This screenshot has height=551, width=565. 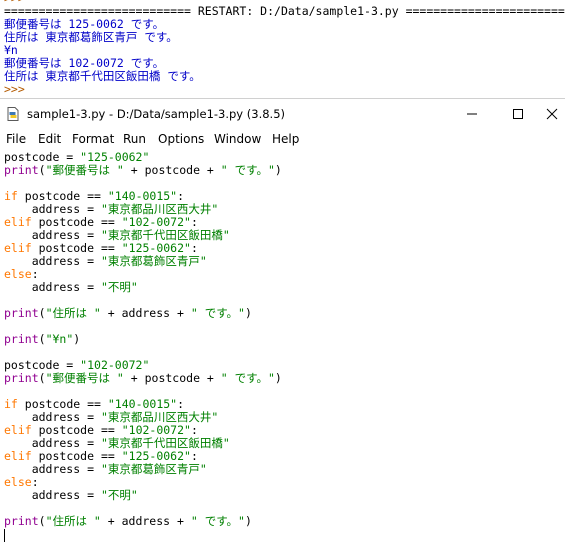 I want to click on code-line: print("¥n"), so click(x=42, y=339).